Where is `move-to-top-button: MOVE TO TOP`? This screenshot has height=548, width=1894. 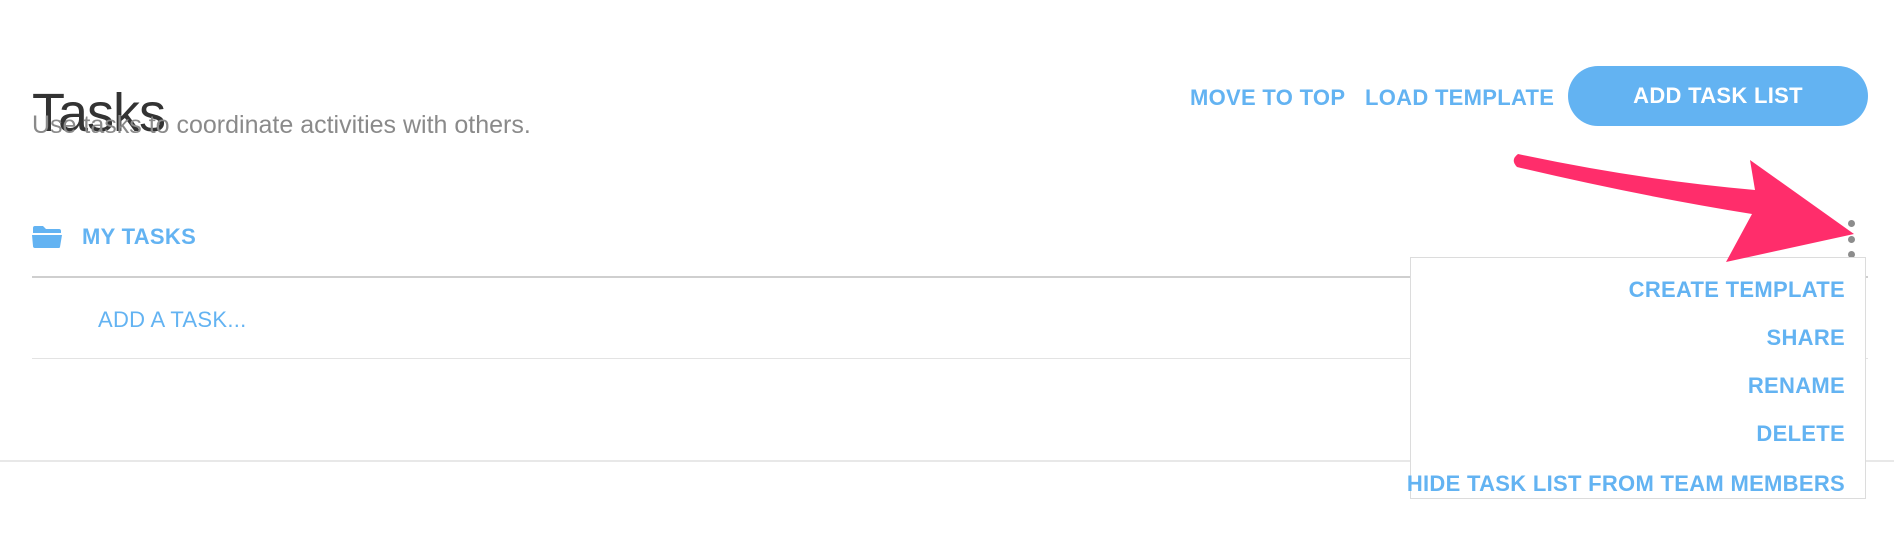
move-to-top-button: MOVE TO TOP is located at coordinates (1267, 98).